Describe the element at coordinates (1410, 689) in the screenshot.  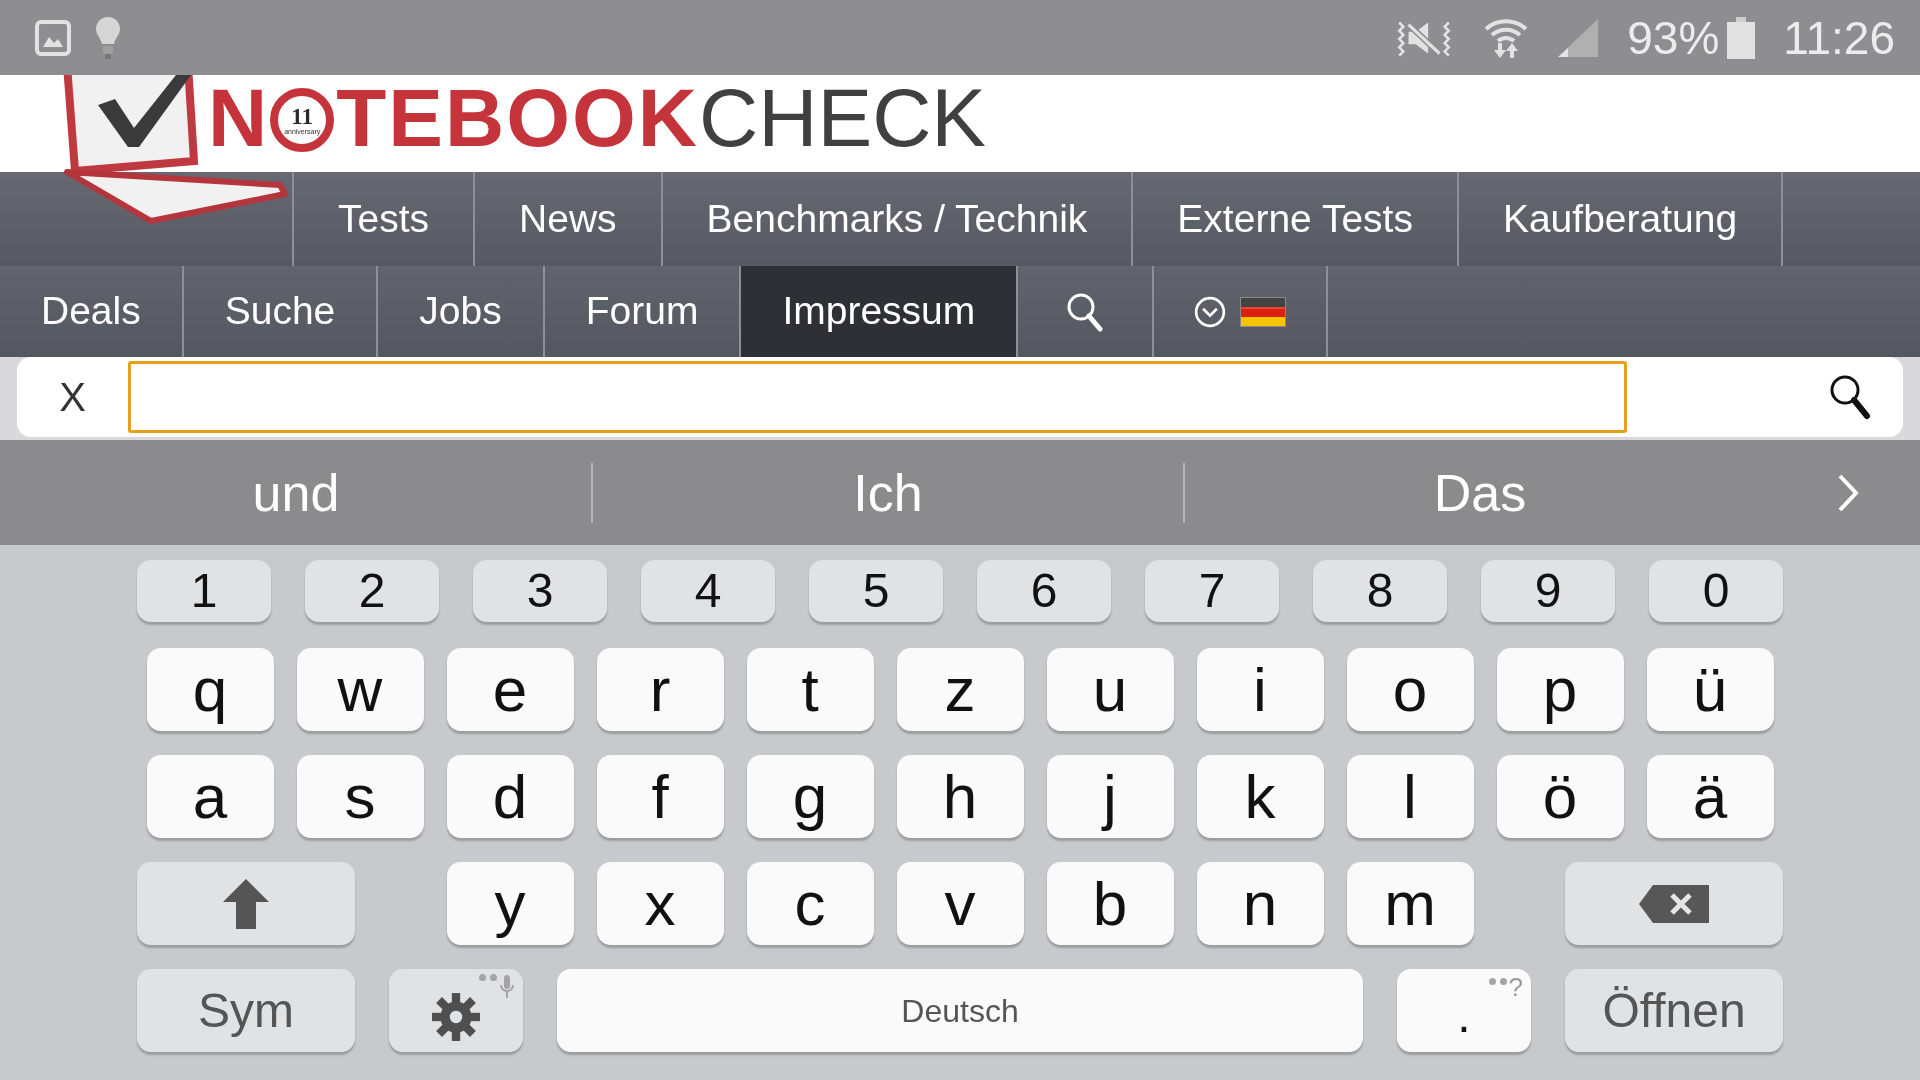
I see `keyboard-key: o` at that location.